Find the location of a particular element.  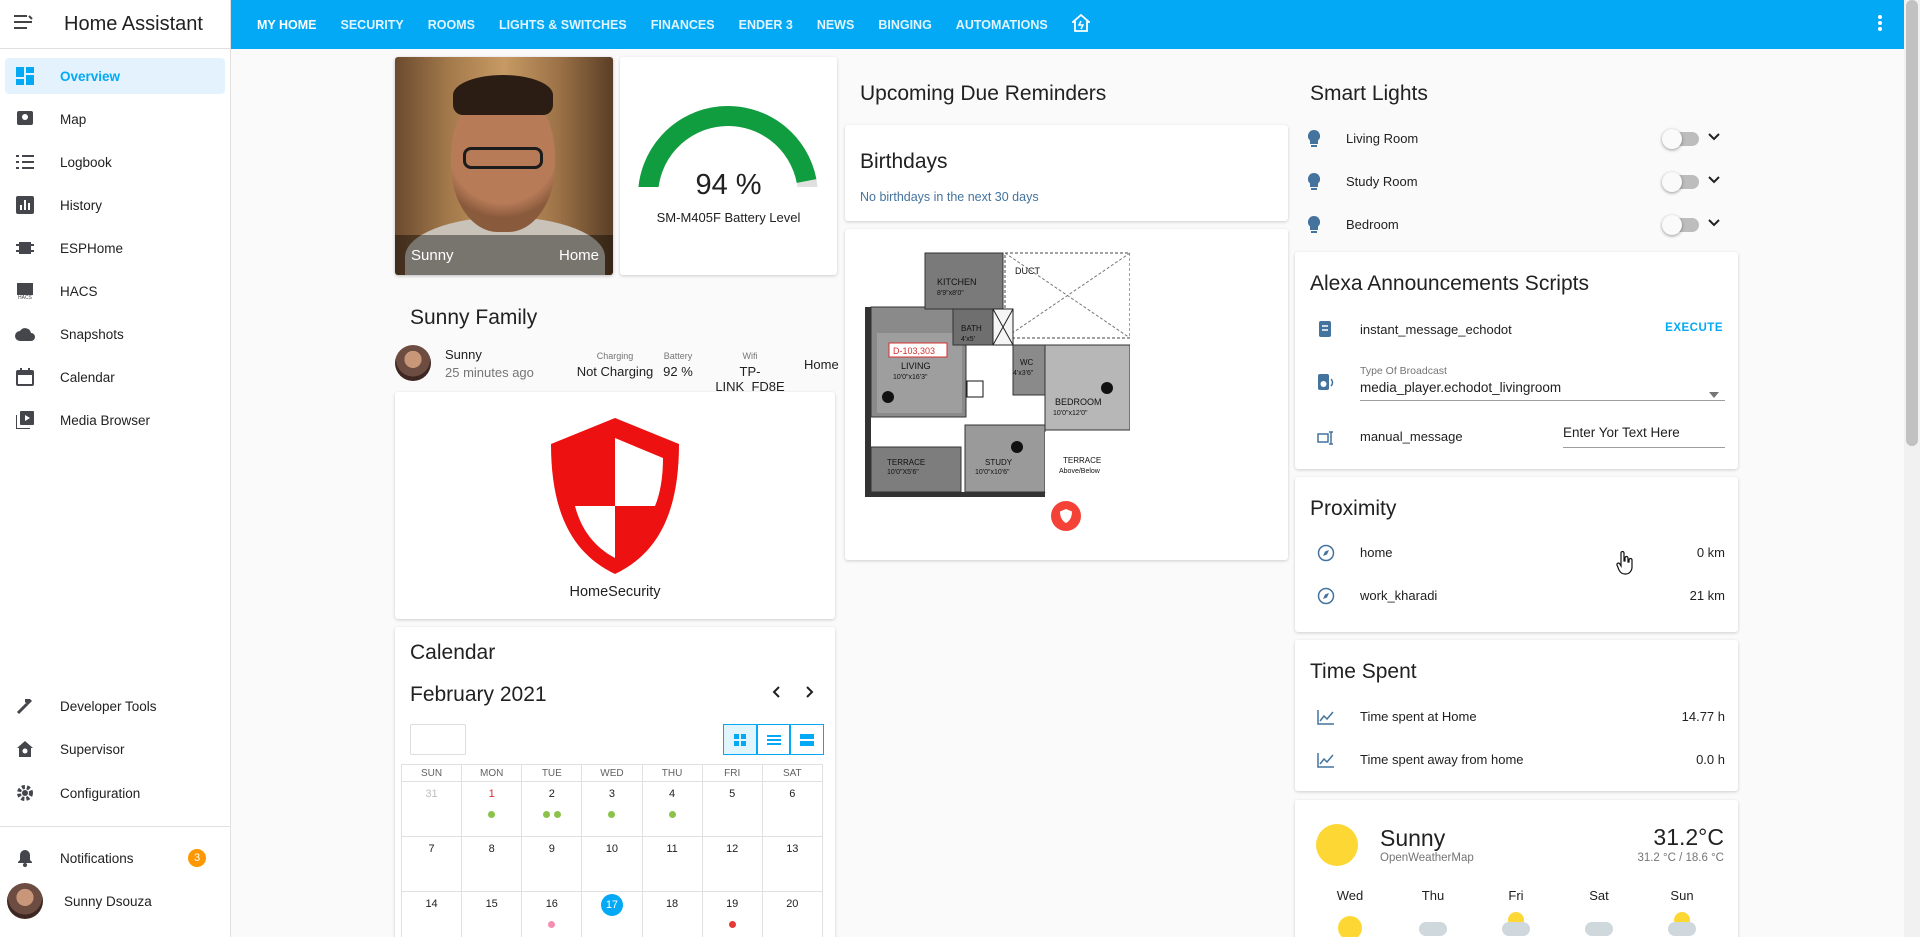

battery-gauge-card: 94 % SM-M405F Battery Level is located at coordinates (728, 166).